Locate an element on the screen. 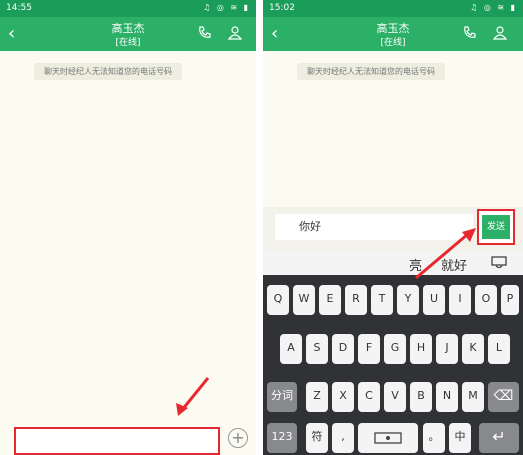  key-y: Y is located at coordinates (408, 300).